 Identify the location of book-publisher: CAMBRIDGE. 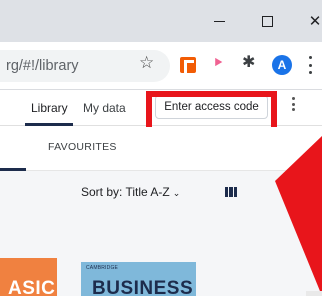
(102, 268).